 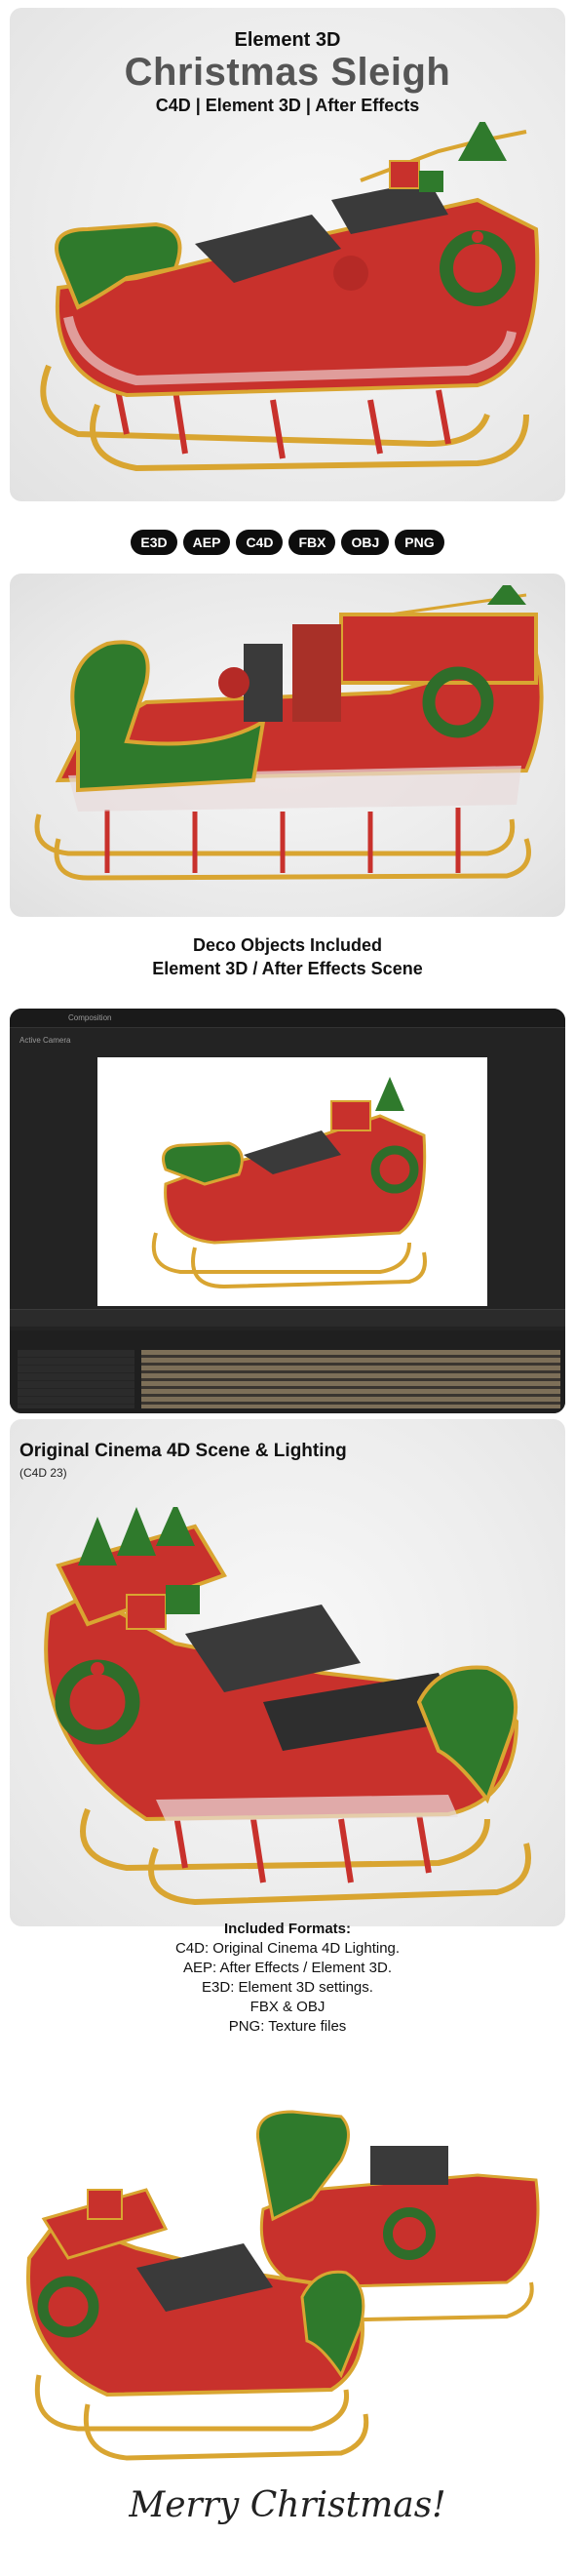 What do you see at coordinates (287, 2007) in the screenshot?
I see `format-line-fbx: FBX & OBJ` at bounding box center [287, 2007].